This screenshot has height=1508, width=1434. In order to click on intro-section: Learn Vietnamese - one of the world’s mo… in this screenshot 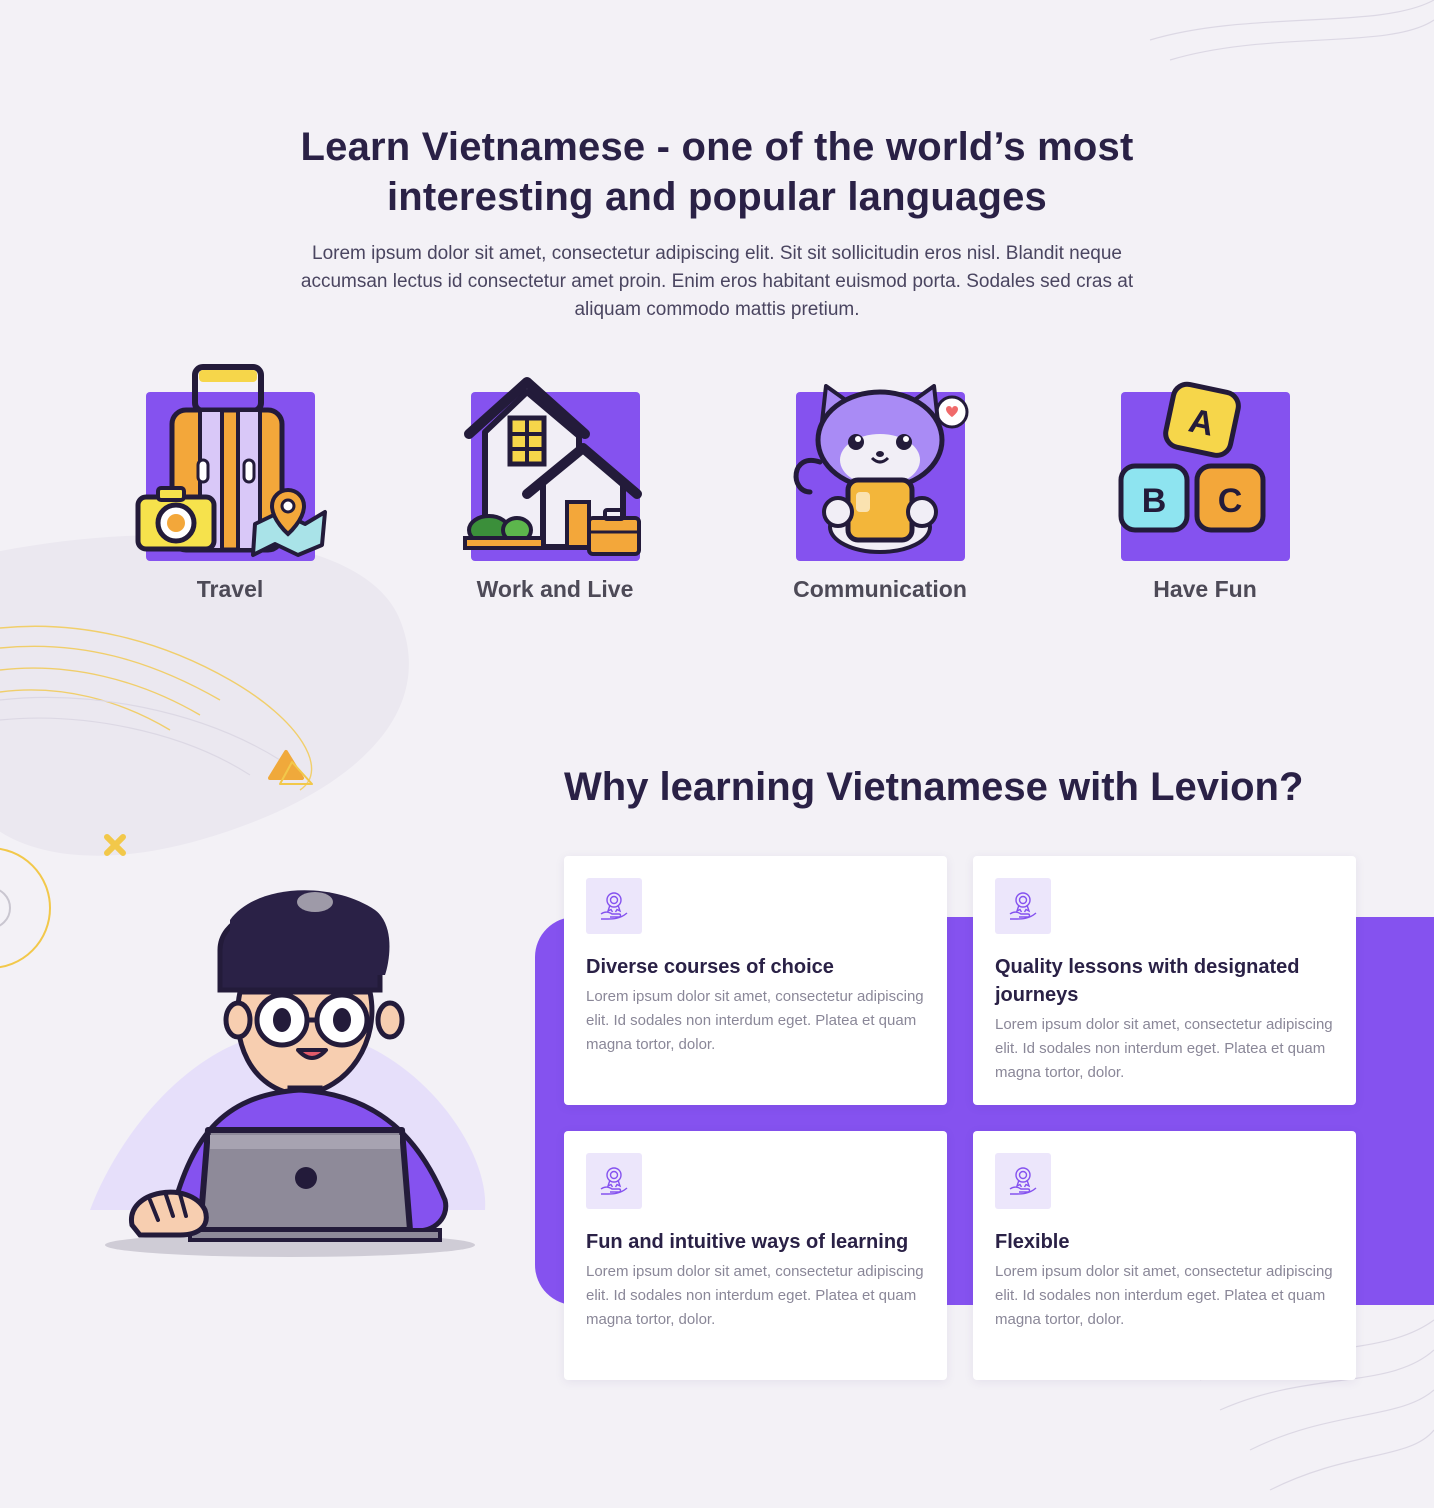, I will do `click(717, 223)`.